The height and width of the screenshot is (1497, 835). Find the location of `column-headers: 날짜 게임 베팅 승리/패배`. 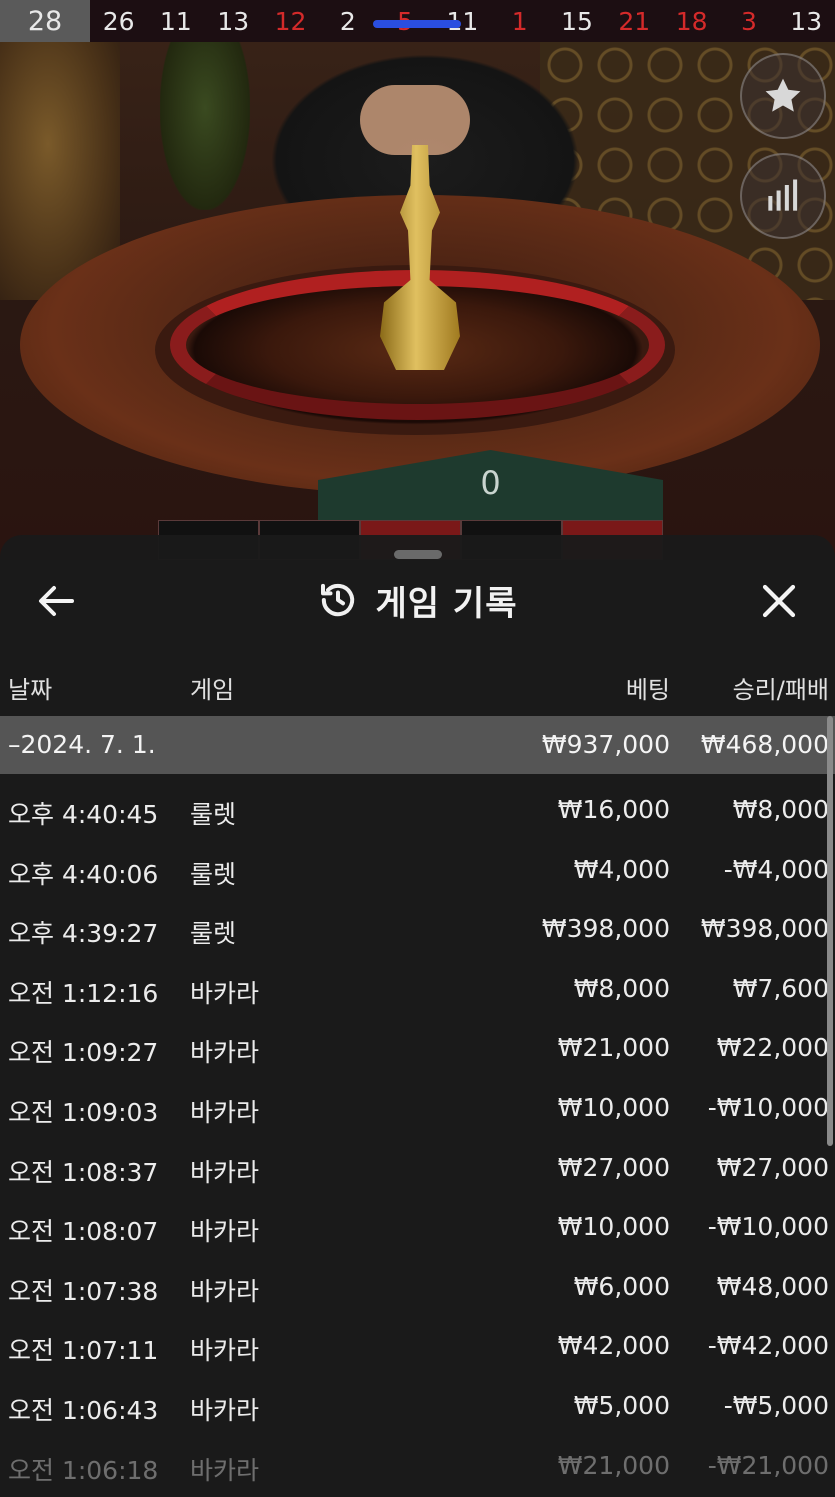

column-headers: 날짜 게임 베팅 승리/패배 is located at coordinates (417, 686).